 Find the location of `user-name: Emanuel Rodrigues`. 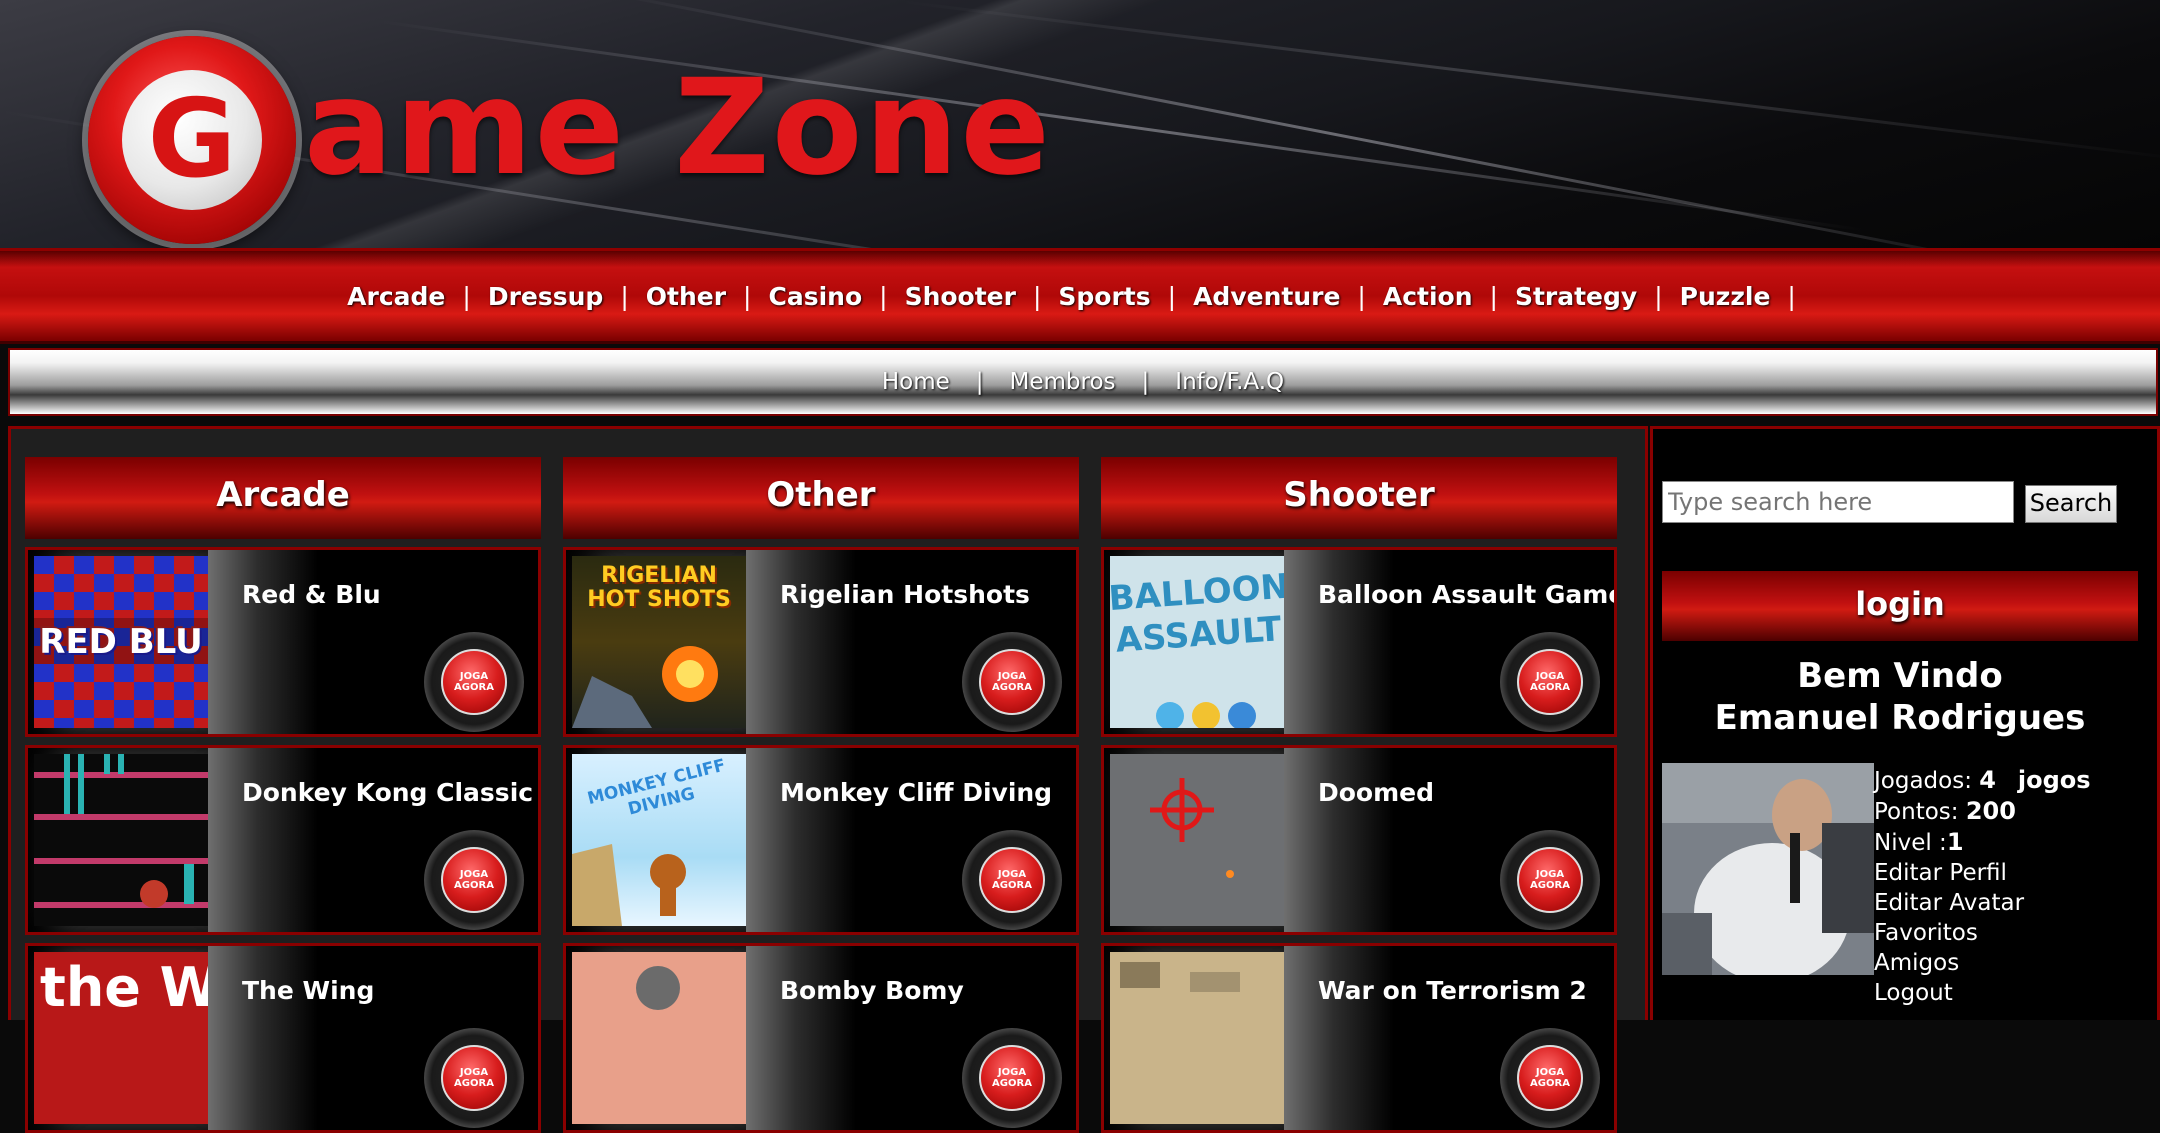

user-name: Emanuel Rodrigues is located at coordinates (1900, 718).